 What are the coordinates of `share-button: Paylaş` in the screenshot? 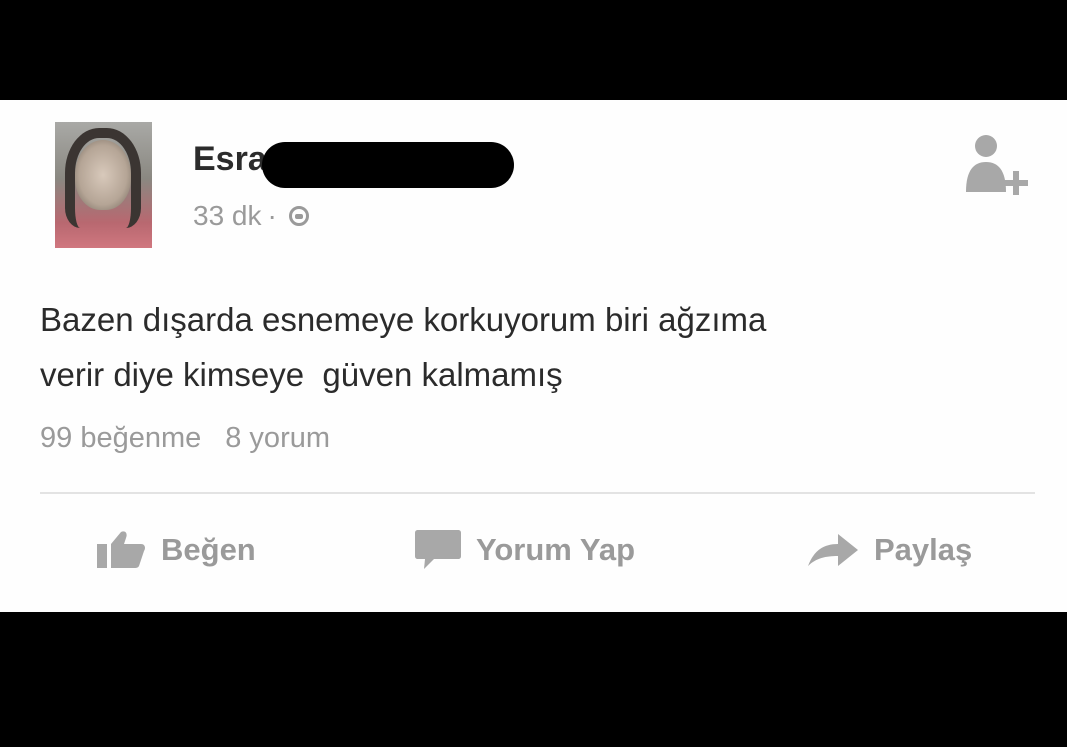 It's located at (889, 550).